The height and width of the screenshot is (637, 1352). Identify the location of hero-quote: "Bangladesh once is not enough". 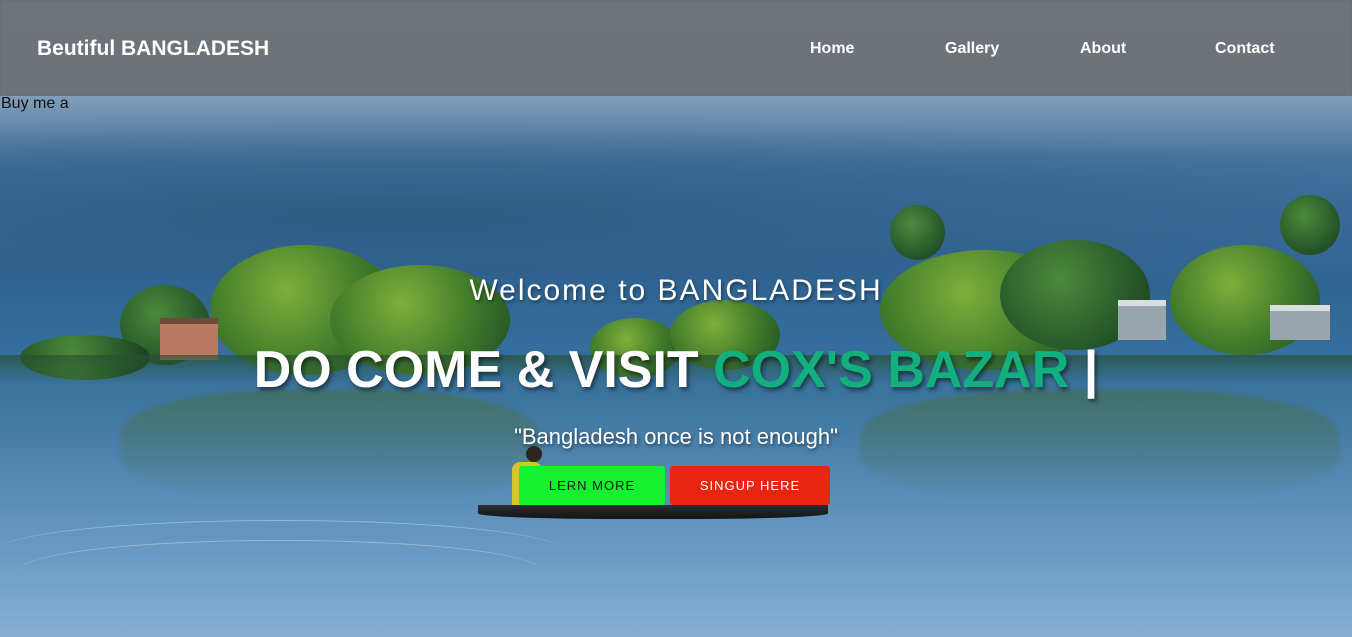
(676, 436).